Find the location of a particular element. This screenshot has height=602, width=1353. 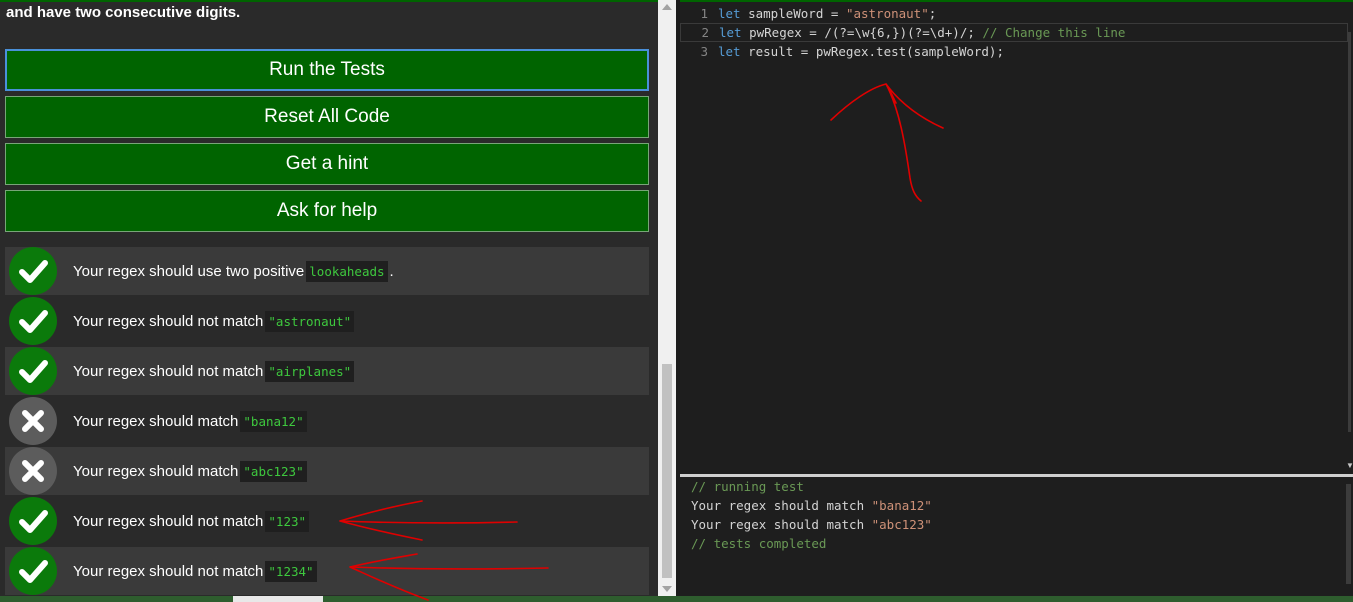

editor-scrollbar: ▼ is located at coordinates (1349, 237).